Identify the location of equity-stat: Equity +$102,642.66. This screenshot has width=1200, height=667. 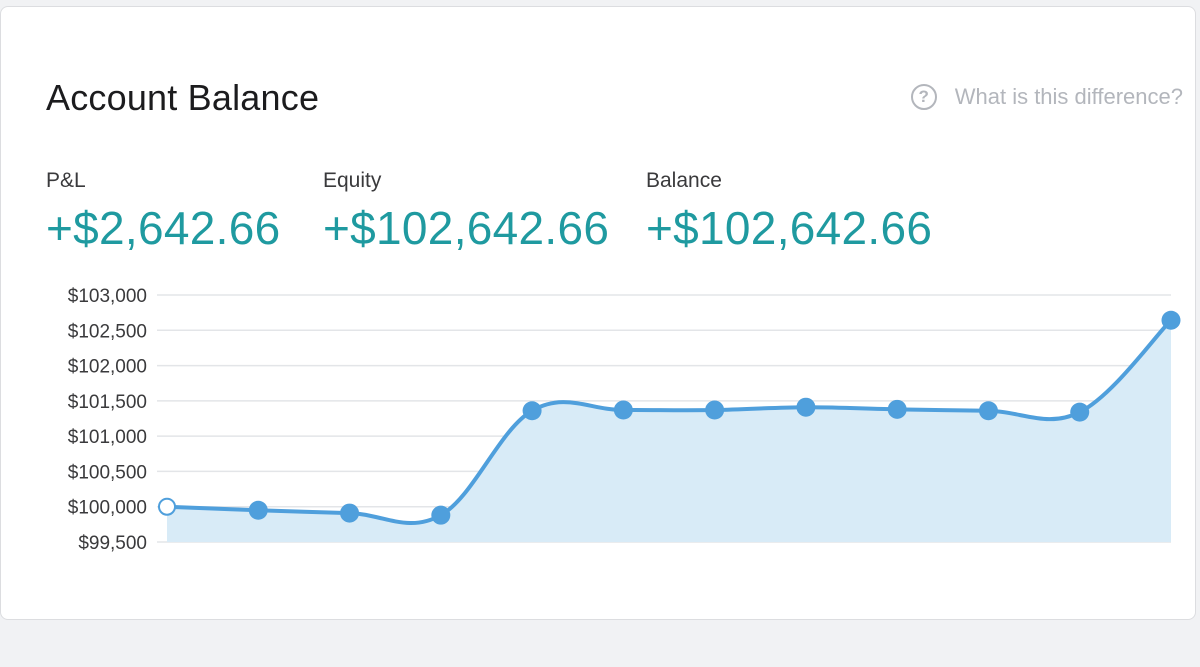
(466, 212).